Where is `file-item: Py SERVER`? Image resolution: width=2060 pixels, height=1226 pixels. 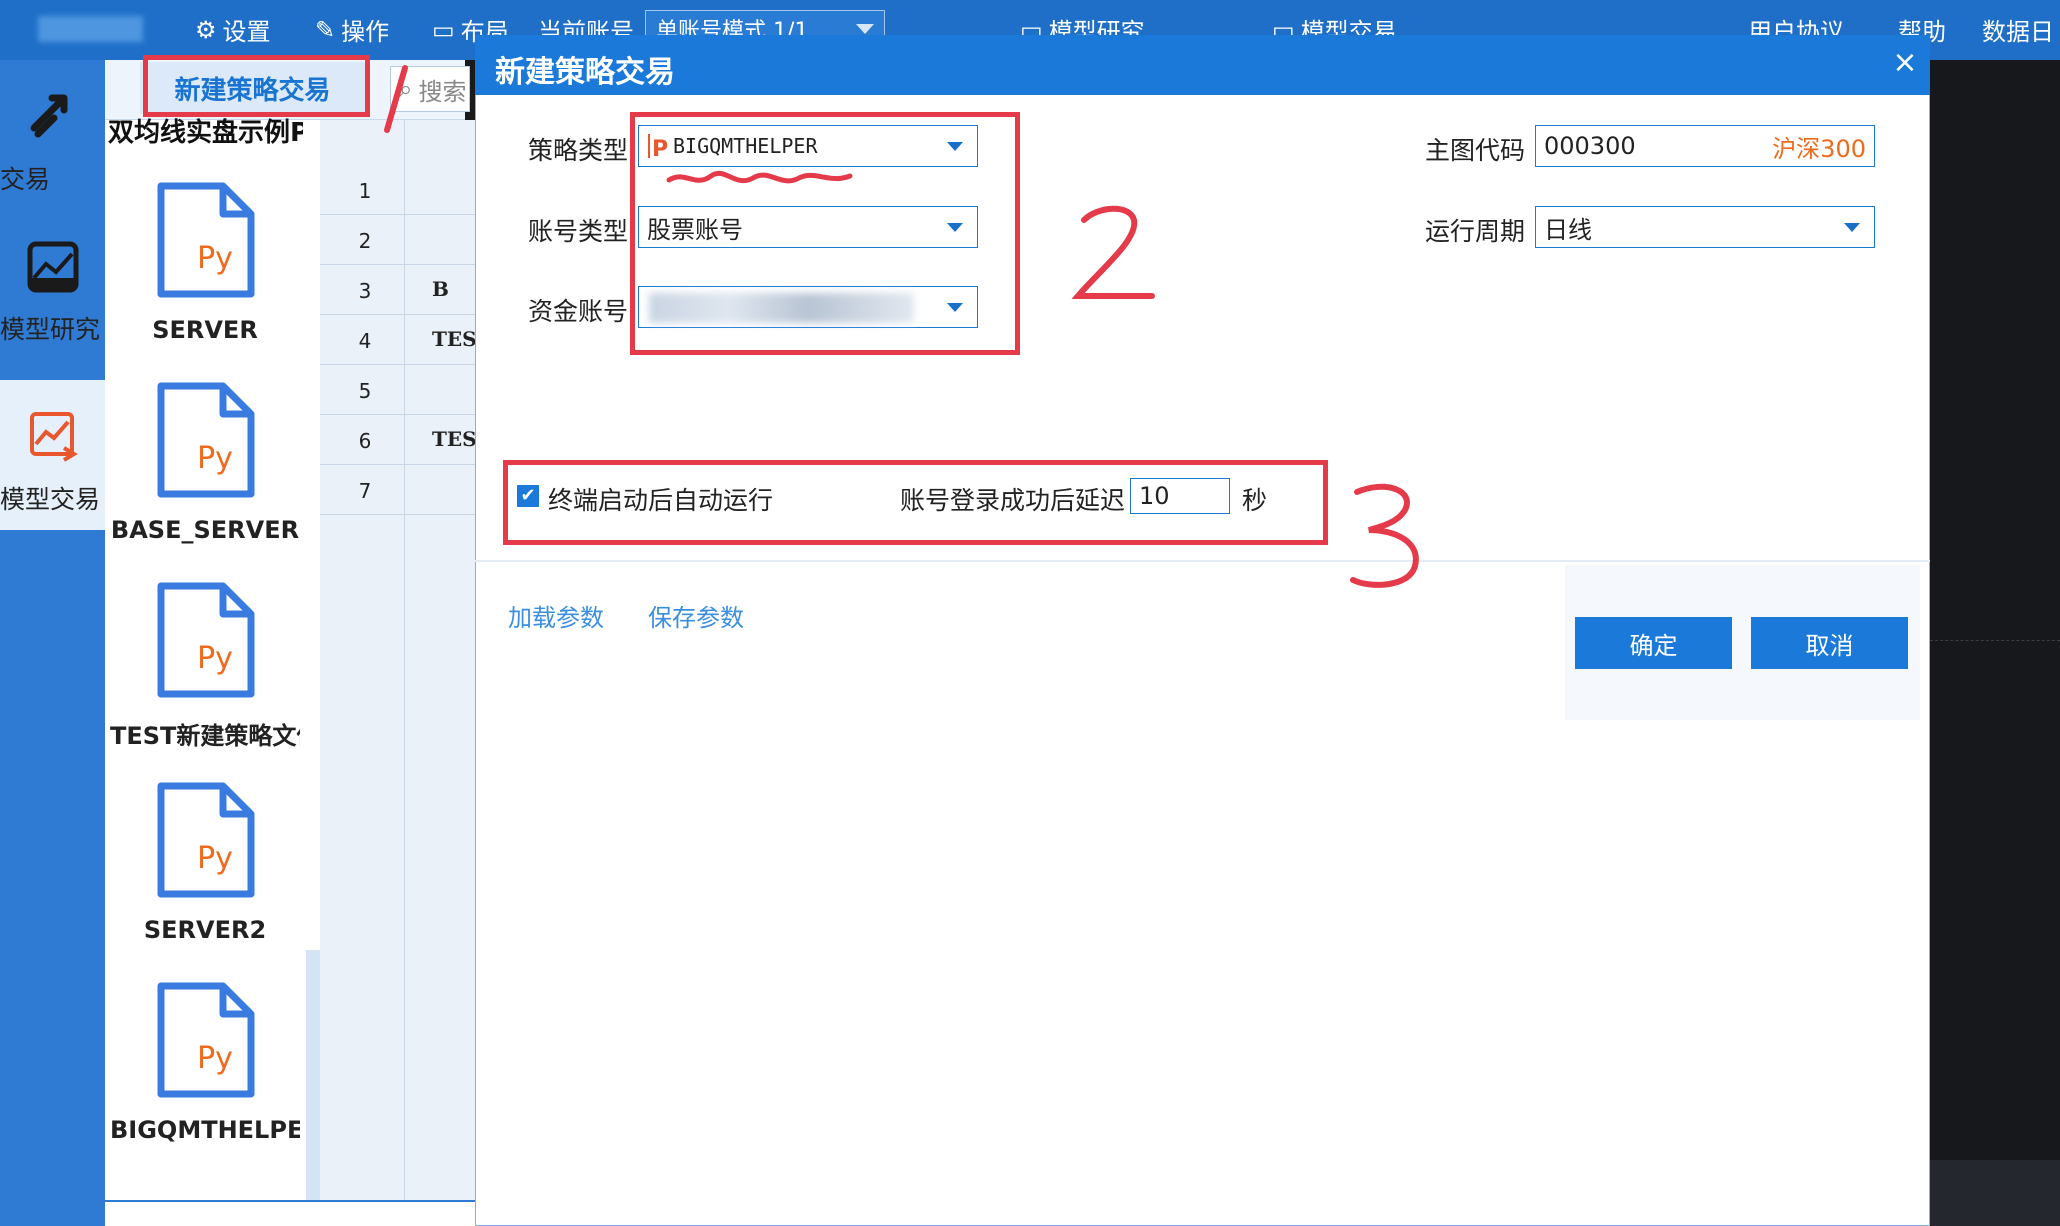
file-item: Py SERVER is located at coordinates (205, 262).